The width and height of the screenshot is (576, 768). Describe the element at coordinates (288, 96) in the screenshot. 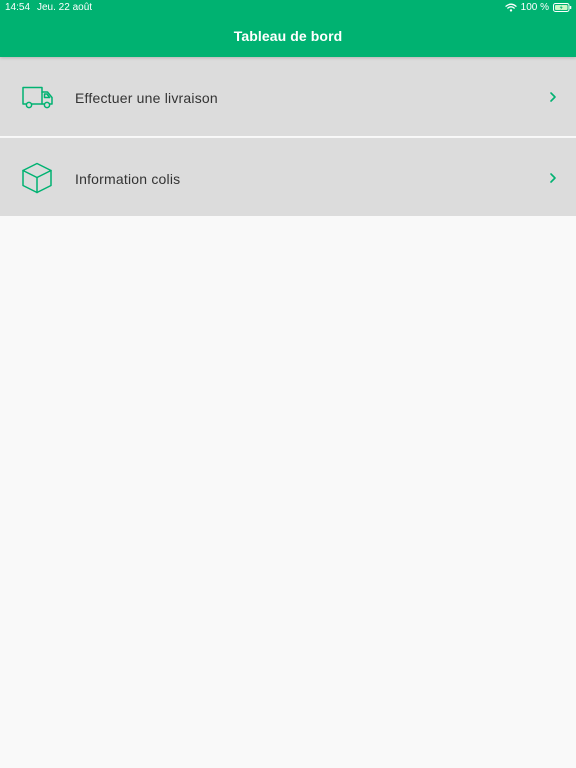

I see `menu-item-delivery: Effectuer une livraison` at that location.